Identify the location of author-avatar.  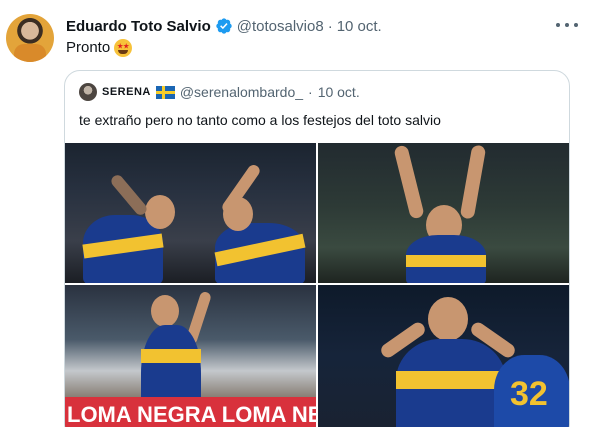
(30, 38).